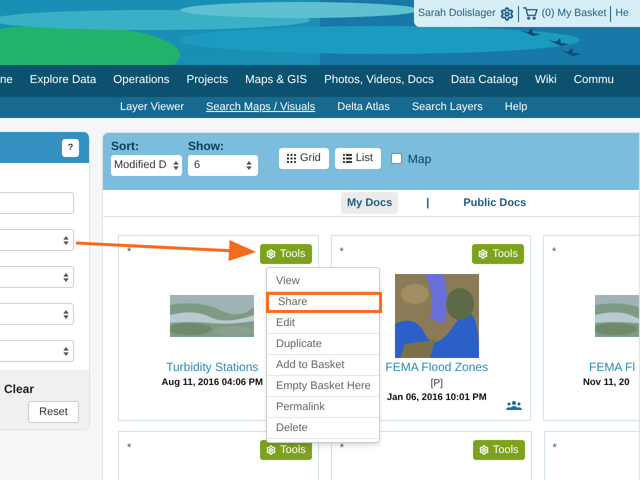 This screenshot has height=480, width=640. I want to click on group-icon, so click(514, 405).